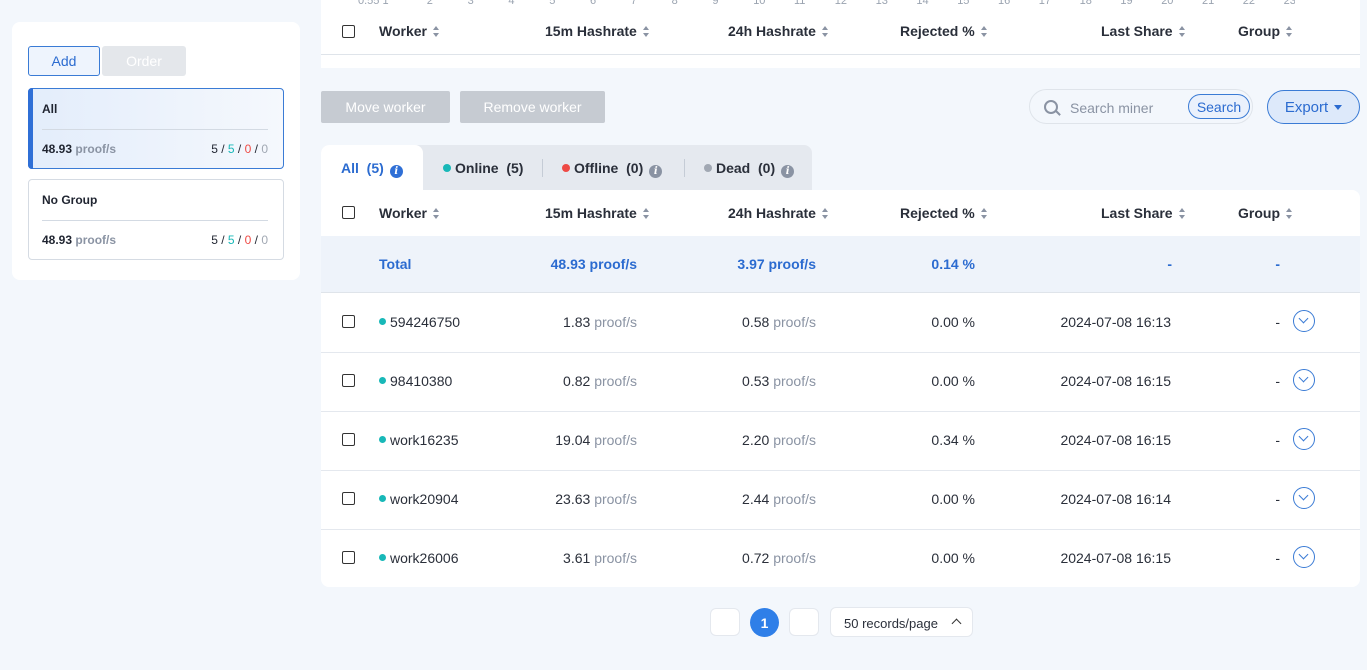  What do you see at coordinates (511, 3) in the screenshot?
I see `axis-tick-label: 4` at bounding box center [511, 3].